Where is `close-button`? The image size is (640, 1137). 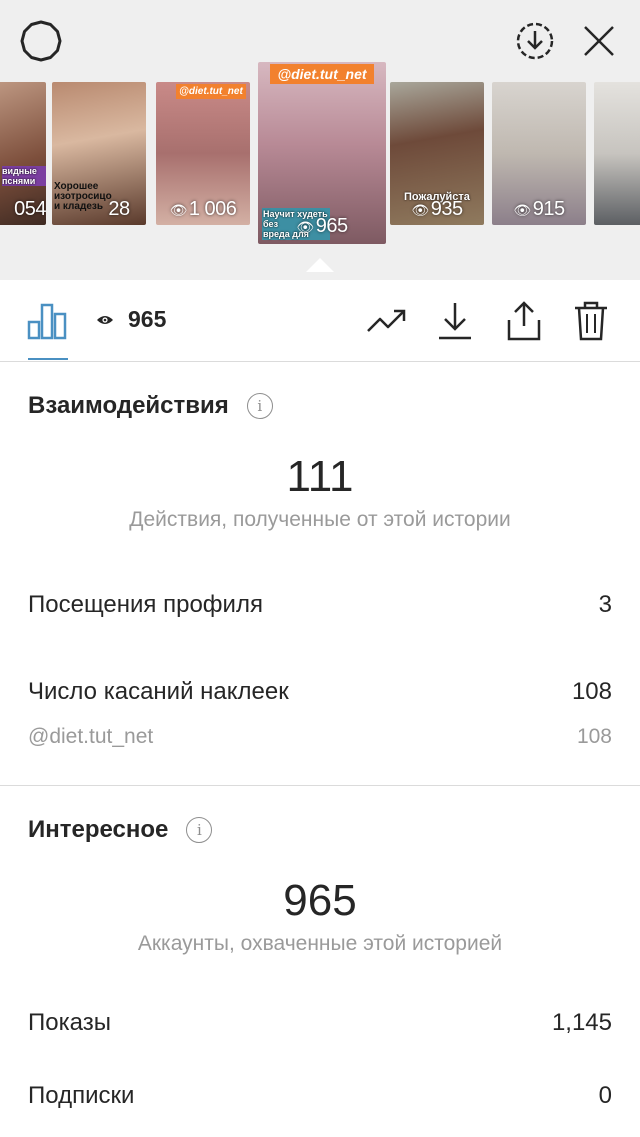
close-button is located at coordinates (599, 41).